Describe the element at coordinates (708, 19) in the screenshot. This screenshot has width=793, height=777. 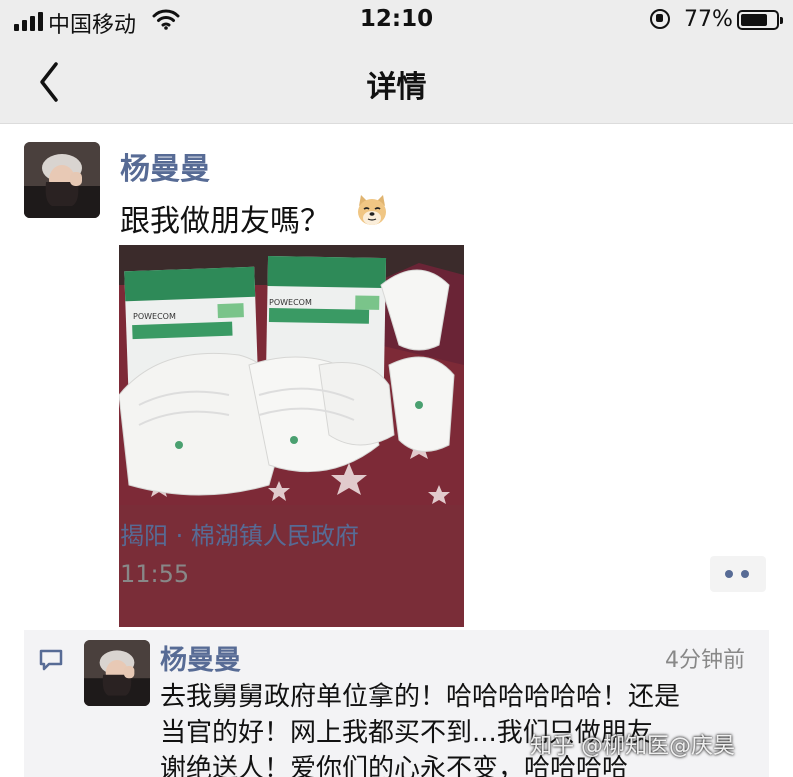
I see `battery-percent: 77%` at that location.